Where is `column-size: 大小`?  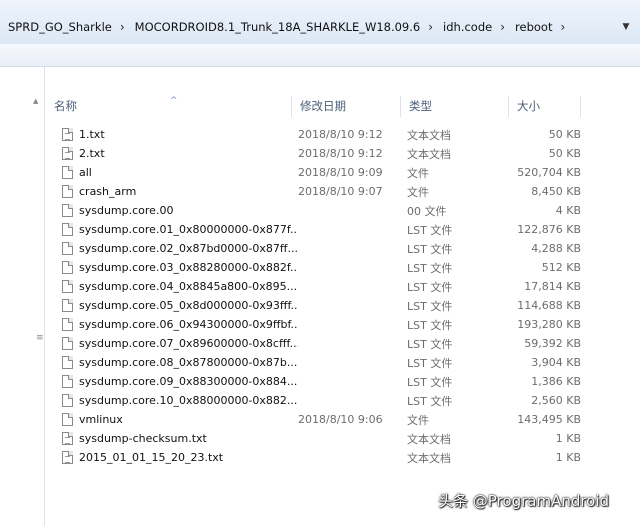 column-size: 大小 is located at coordinates (544, 106).